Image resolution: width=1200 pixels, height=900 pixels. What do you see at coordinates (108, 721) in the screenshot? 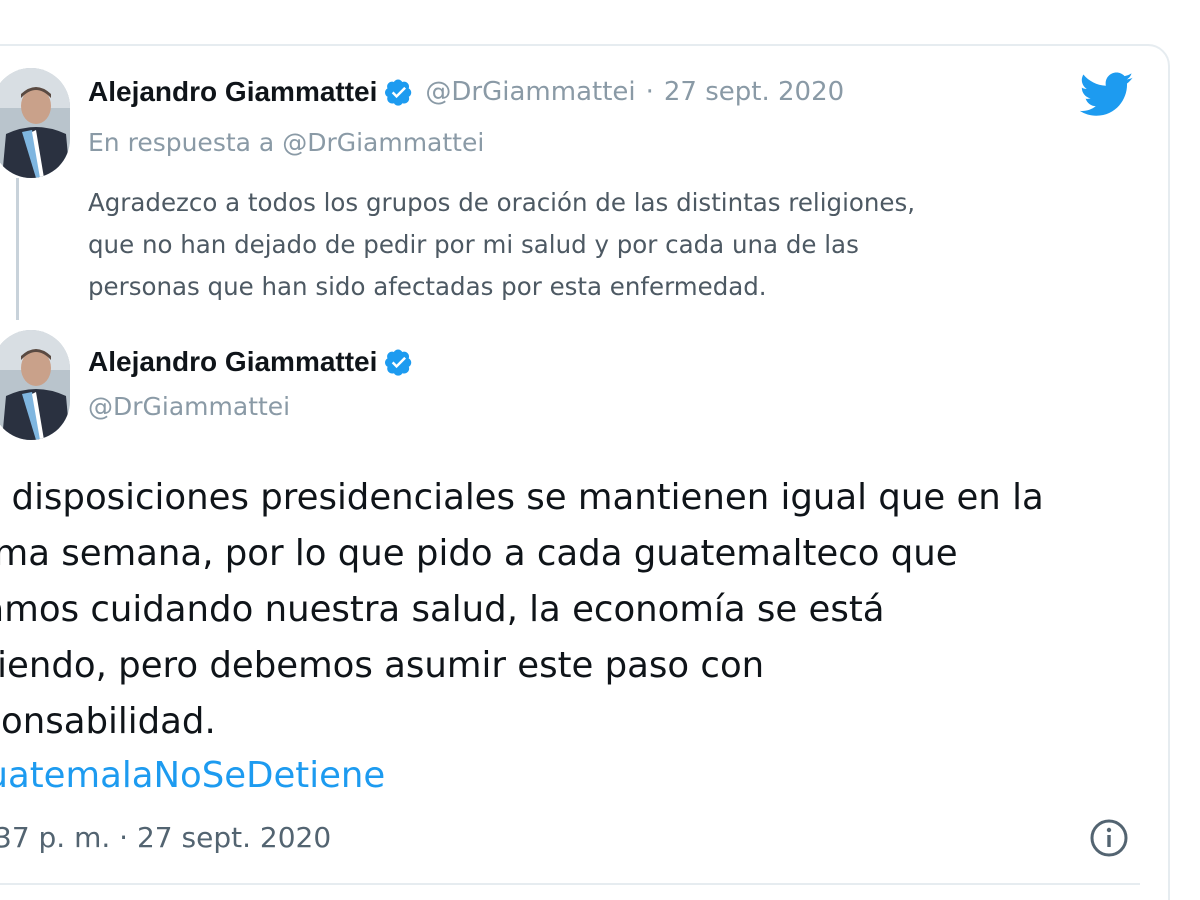
I see `tweet-text-line: sponsabilidad.` at bounding box center [108, 721].